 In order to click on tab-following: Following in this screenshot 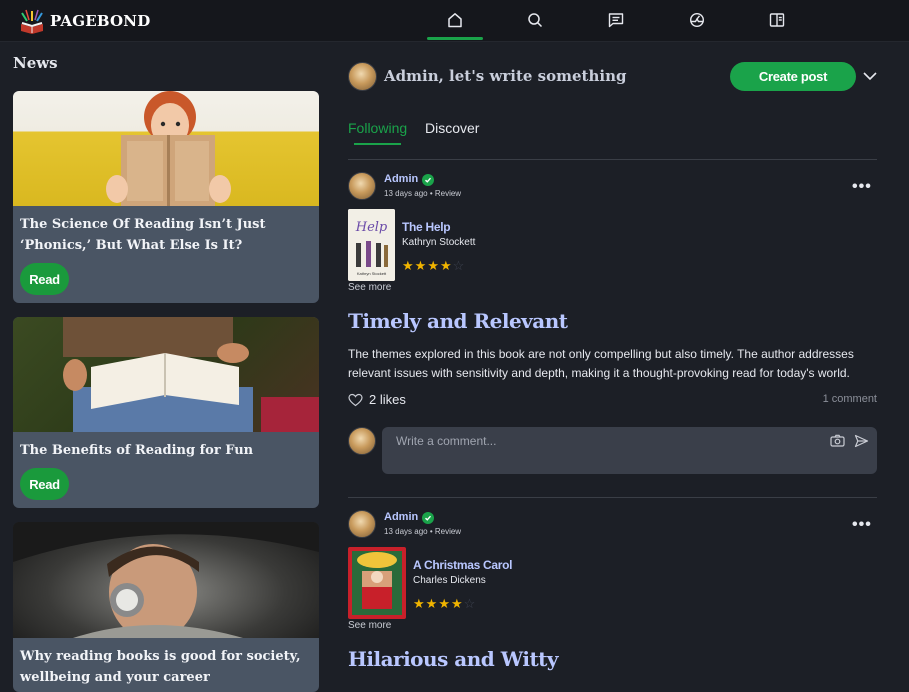, I will do `click(377, 128)`.